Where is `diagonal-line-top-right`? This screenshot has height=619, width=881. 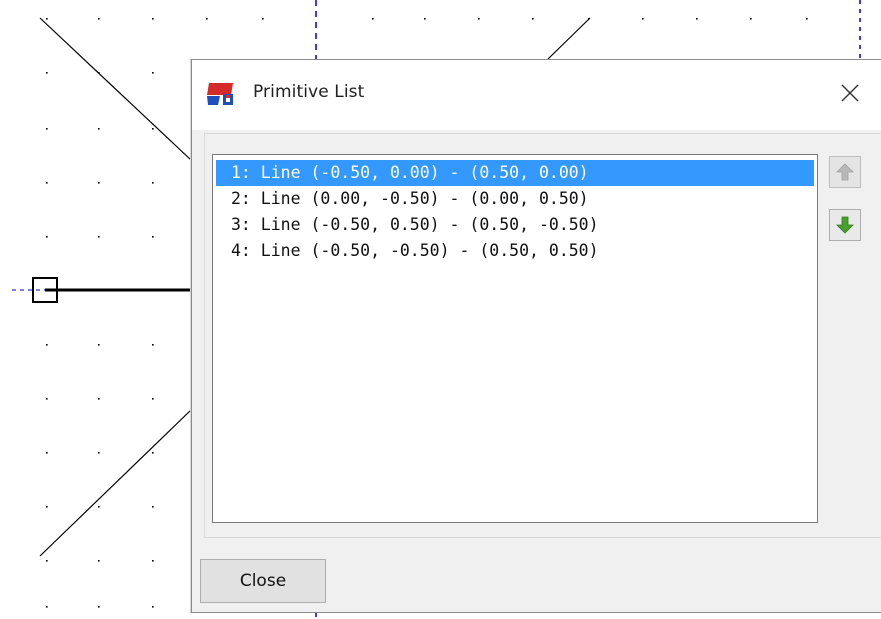
diagonal-line-top-right is located at coordinates (569, 38).